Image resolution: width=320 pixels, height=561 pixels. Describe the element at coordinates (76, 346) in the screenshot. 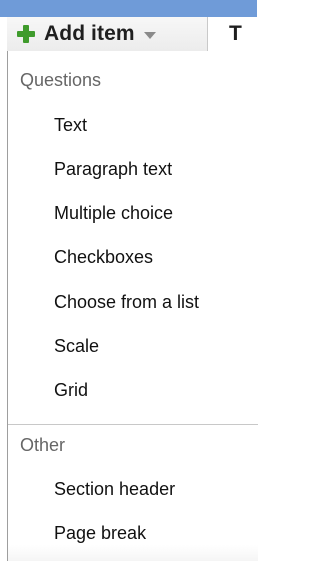

I see `menu-item-scale: Scale` at that location.